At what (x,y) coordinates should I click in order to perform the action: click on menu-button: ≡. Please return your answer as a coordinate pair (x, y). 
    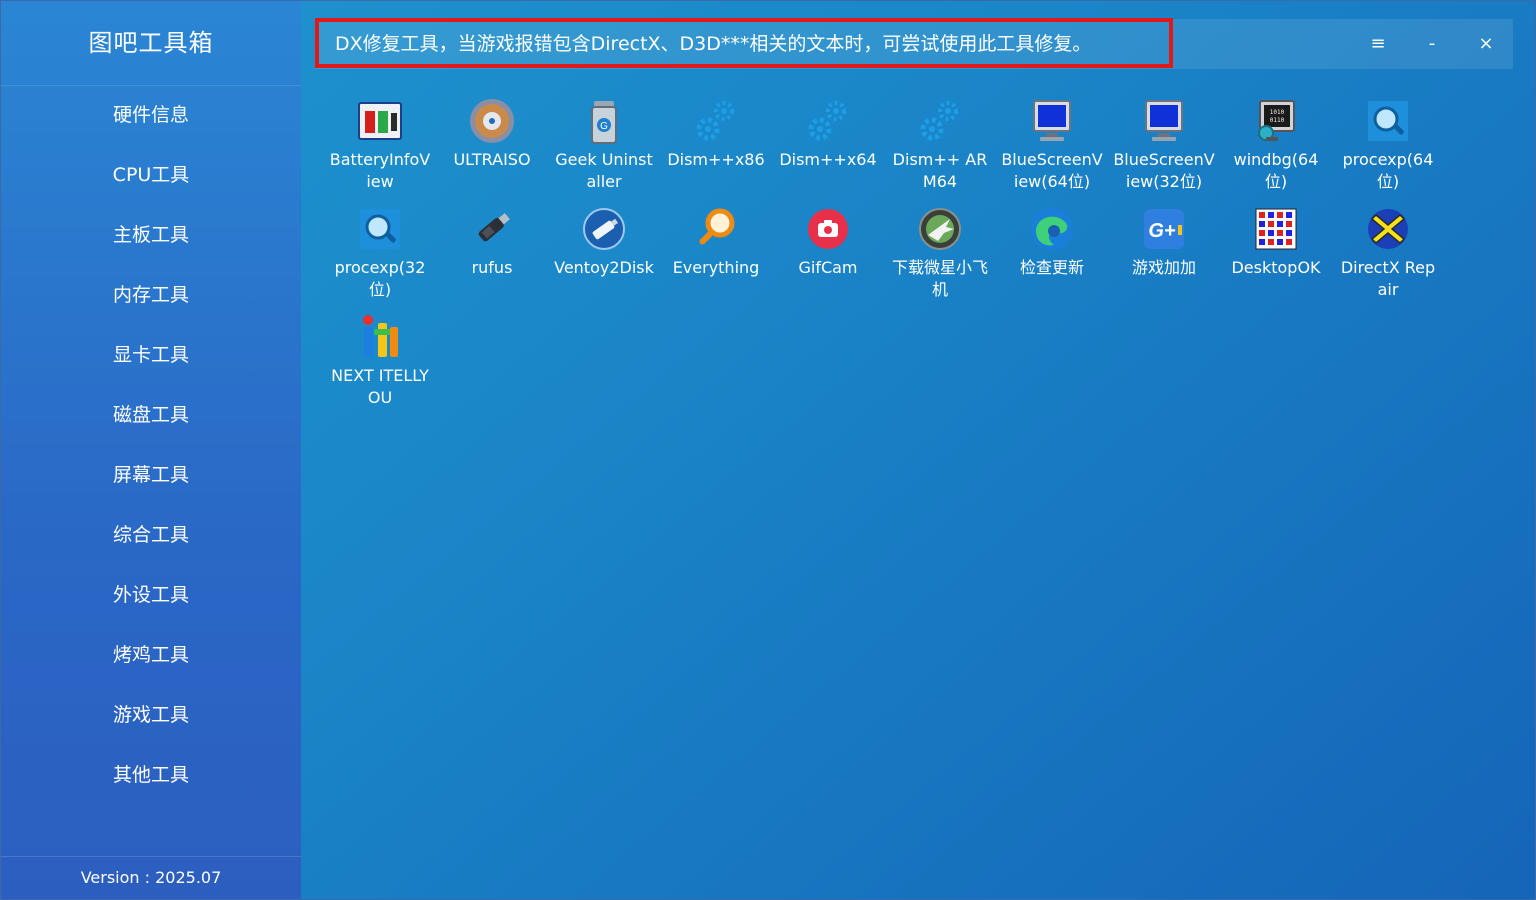
    Looking at the image, I should click on (1378, 44).